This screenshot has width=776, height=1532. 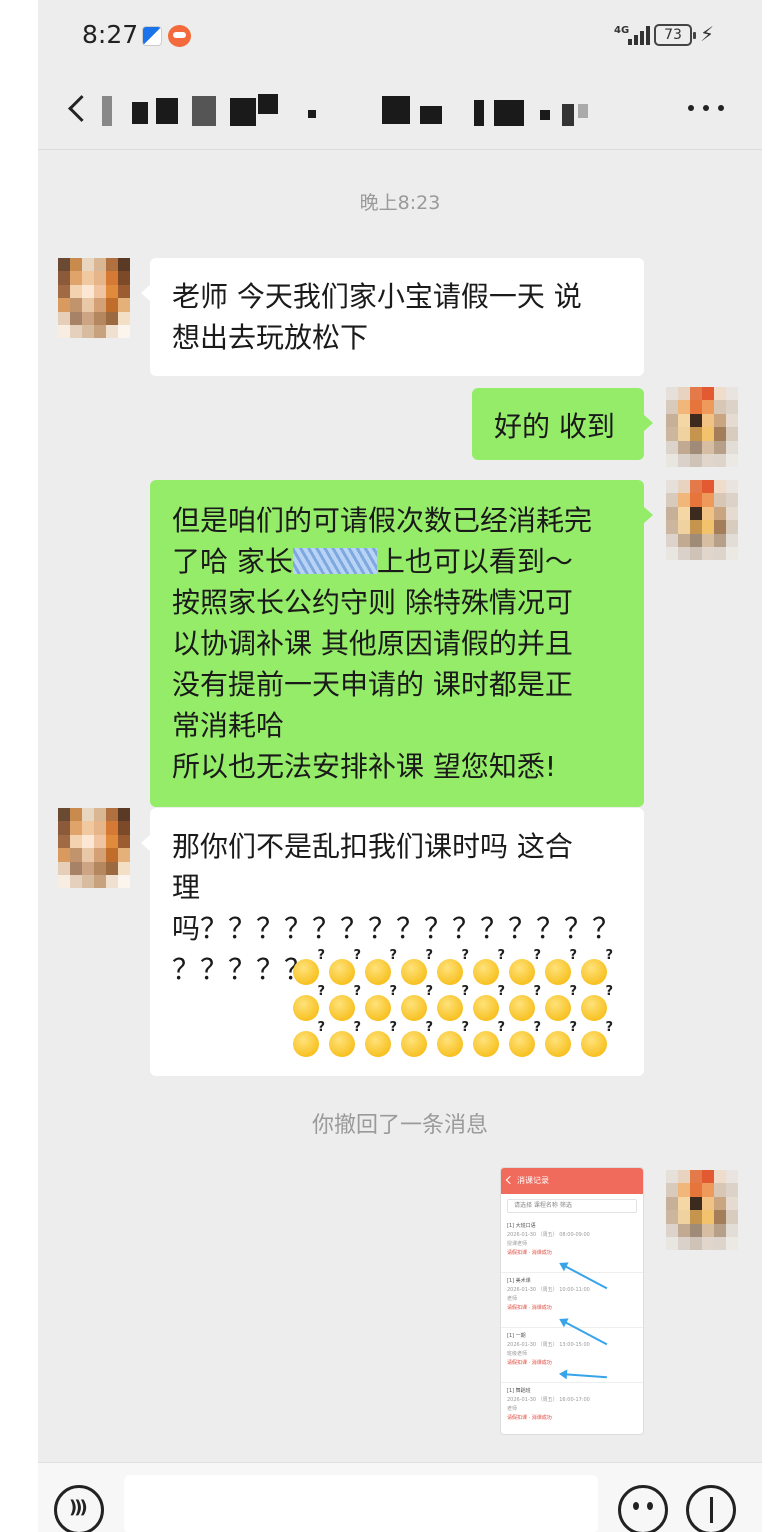 What do you see at coordinates (572, 1206) in the screenshot?
I see `image-search-bar: 请选择 课程名称 筛选` at bounding box center [572, 1206].